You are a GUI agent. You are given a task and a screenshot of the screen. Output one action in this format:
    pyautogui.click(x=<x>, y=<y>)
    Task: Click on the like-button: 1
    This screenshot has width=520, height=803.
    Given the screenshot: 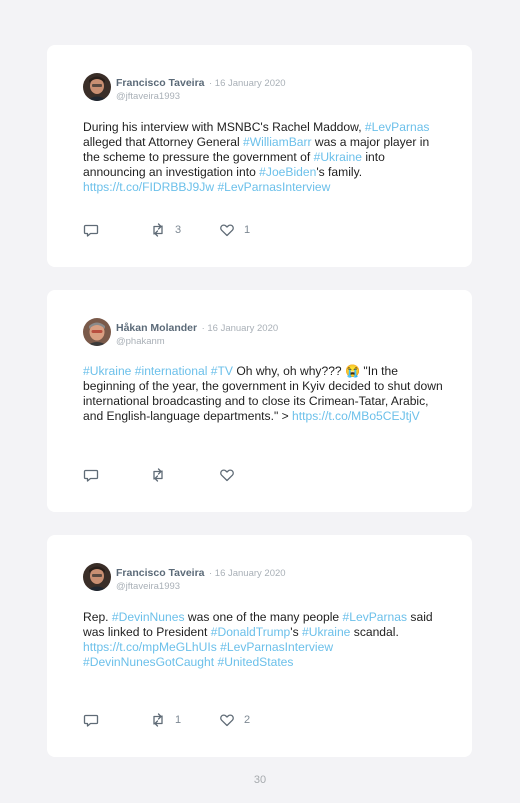 What is the action you would take?
    pyautogui.click(x=234, y=230)
    